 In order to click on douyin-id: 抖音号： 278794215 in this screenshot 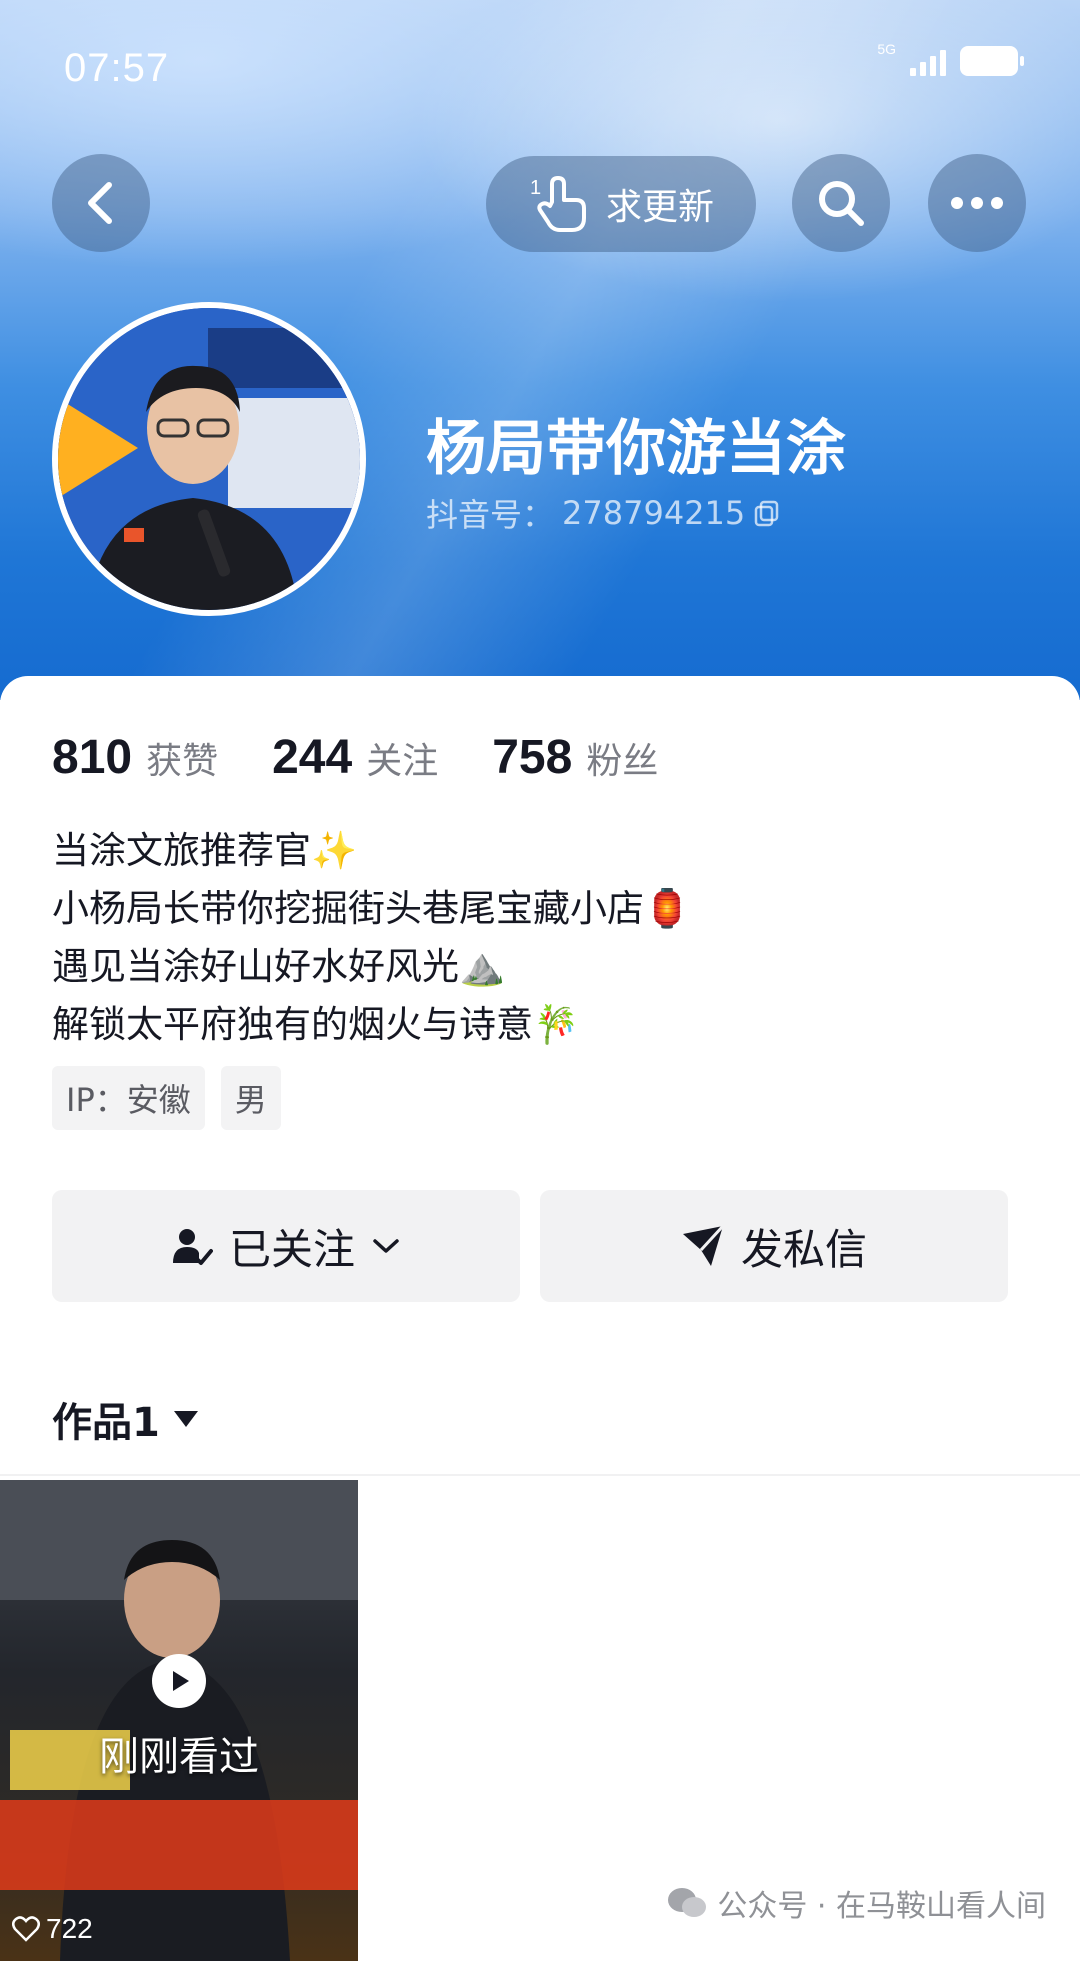, I will do `click(603, 513)`.